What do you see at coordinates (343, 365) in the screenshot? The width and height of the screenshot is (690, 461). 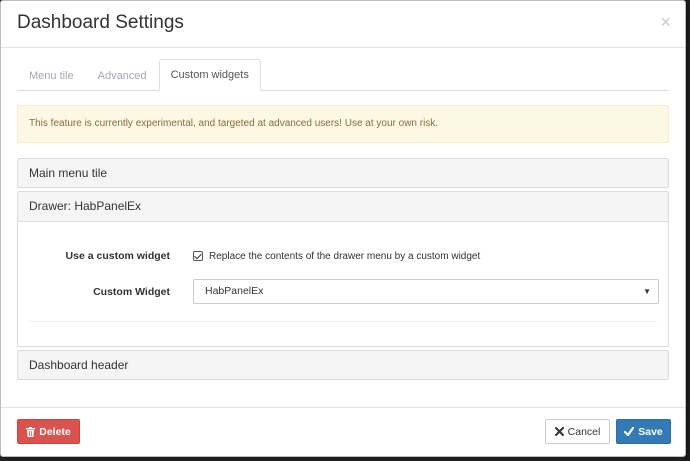 I see `panel-dashboard-header: Dashboard header` at bounding box center [343, 365].